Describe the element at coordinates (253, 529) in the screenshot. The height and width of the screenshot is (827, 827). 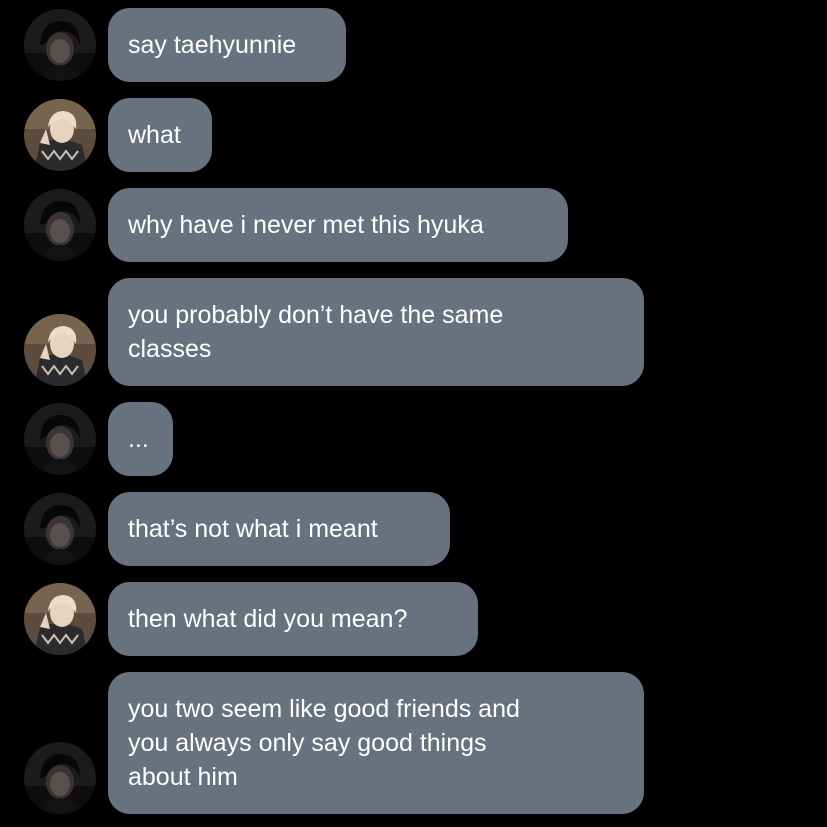
I see `message-text: that’s not what i meant` at that location.